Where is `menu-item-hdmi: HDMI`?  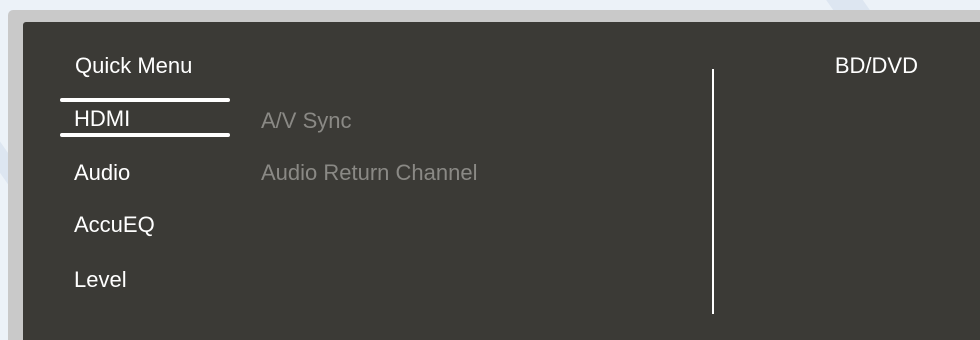 menu-item-hdmi: HDMI is located at coordinates (102, 119).